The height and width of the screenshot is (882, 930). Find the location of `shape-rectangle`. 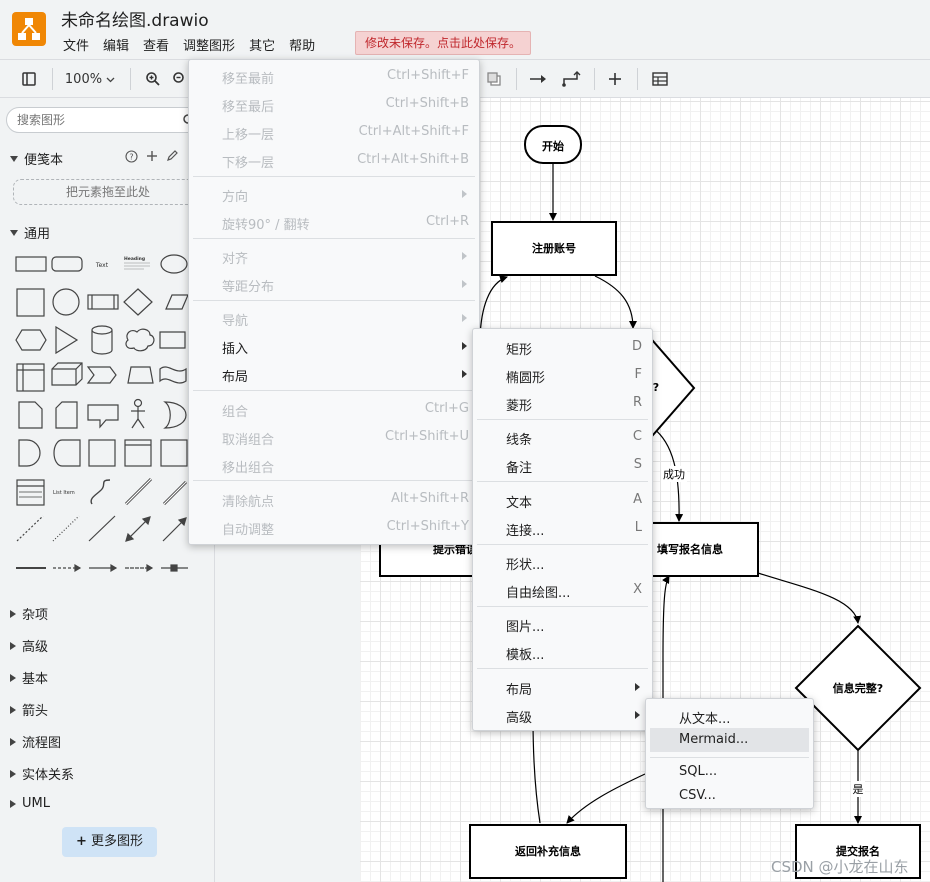

shape-rectangle is located at coordinates (31, 264).